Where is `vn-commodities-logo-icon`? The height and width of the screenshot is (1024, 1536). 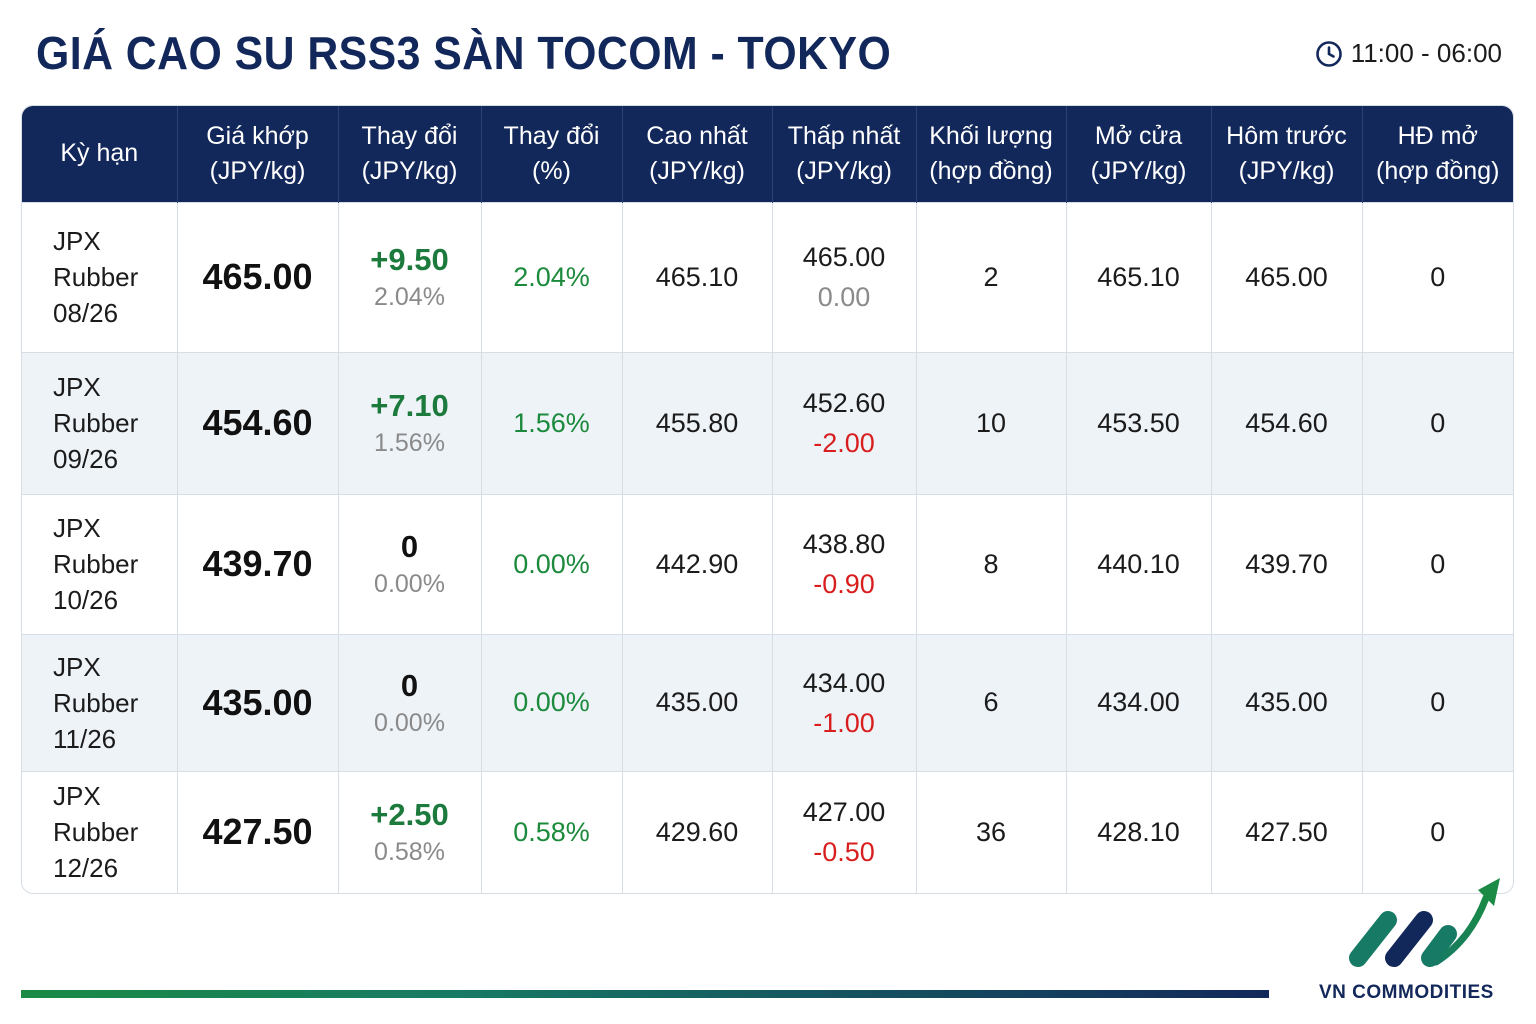 vn-commodities-logo-icon is located at coordinates (1424, 922).